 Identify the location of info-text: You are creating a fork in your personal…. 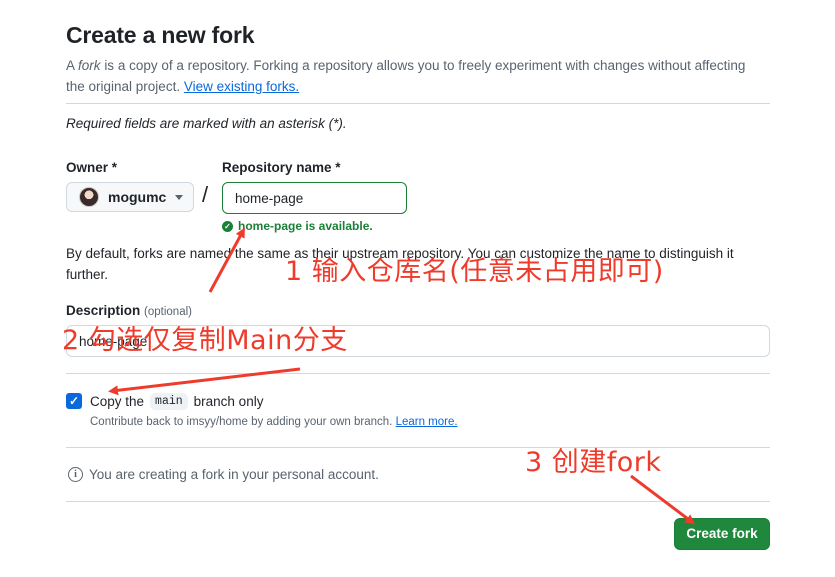
(234, 474).